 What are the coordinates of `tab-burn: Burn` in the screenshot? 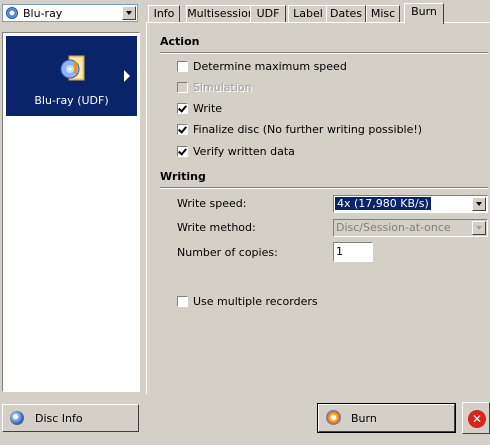 It's located at (424, 13).